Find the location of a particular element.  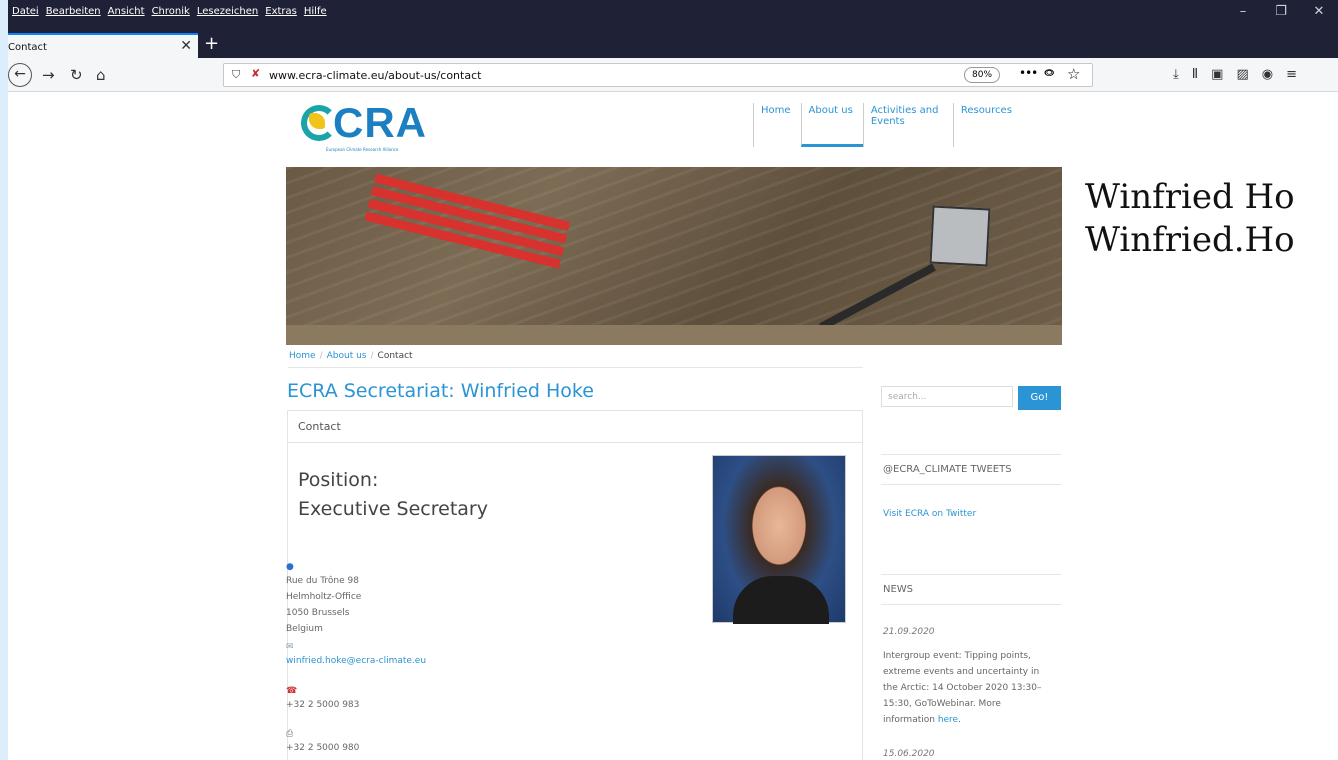

bookmark-star-icon: ☆ is located at coordinates (1073, 74).